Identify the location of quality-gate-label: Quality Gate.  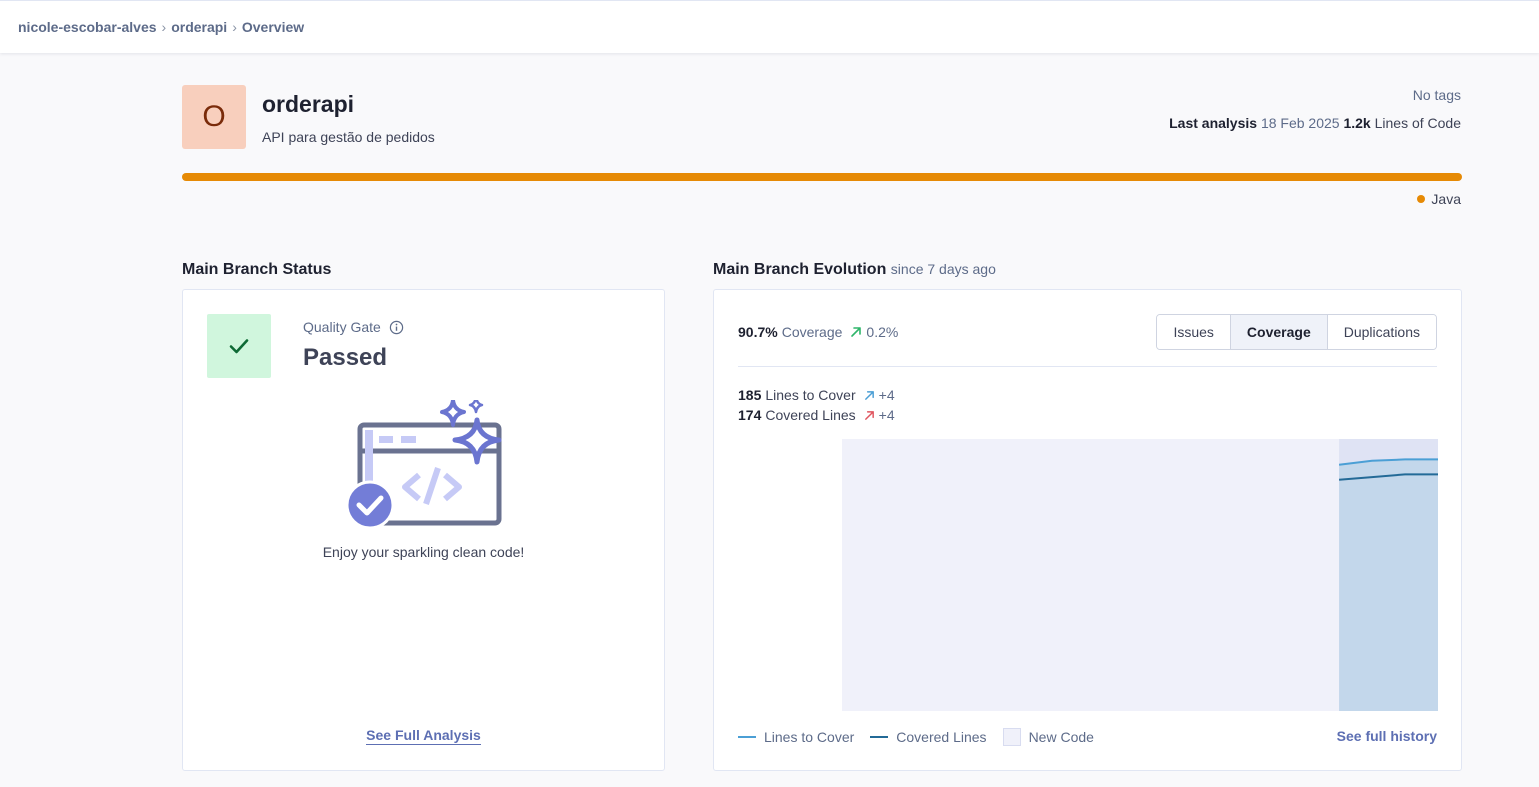
(342, 327).